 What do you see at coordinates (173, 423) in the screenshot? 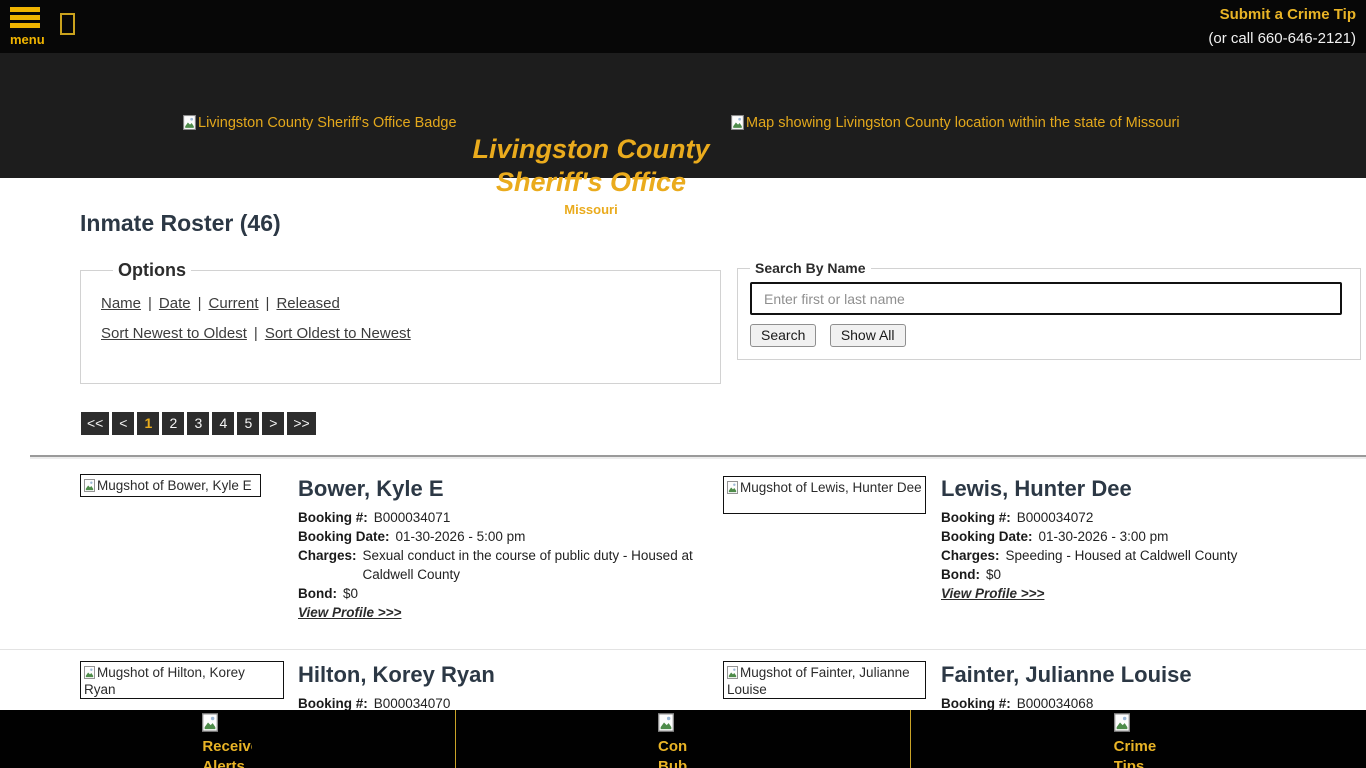
I see `pagination-page-2-button: 2` at bounding box center [173, 423].